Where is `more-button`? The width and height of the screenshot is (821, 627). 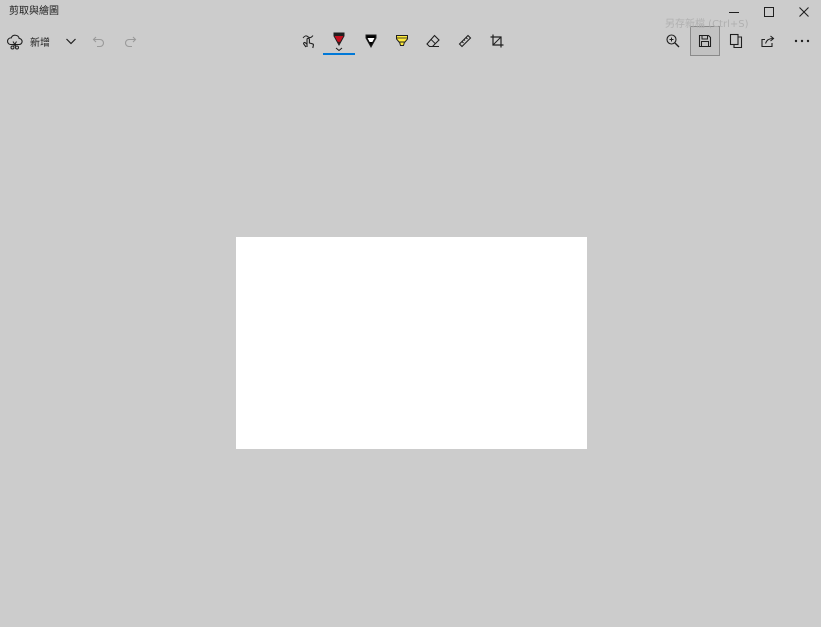 more-button is located at coordinates (802, 41).